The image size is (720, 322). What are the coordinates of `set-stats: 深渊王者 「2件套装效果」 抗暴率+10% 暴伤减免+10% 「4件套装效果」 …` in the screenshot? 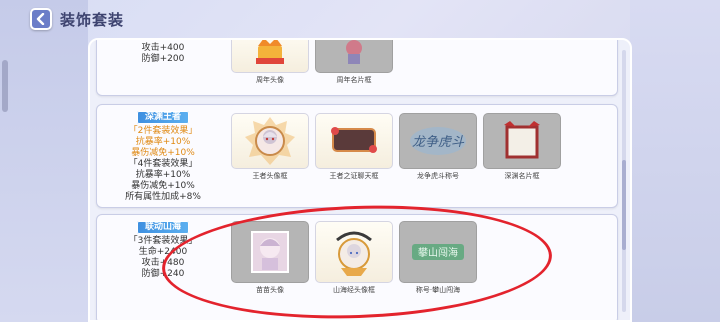 It's located at (163, 157).